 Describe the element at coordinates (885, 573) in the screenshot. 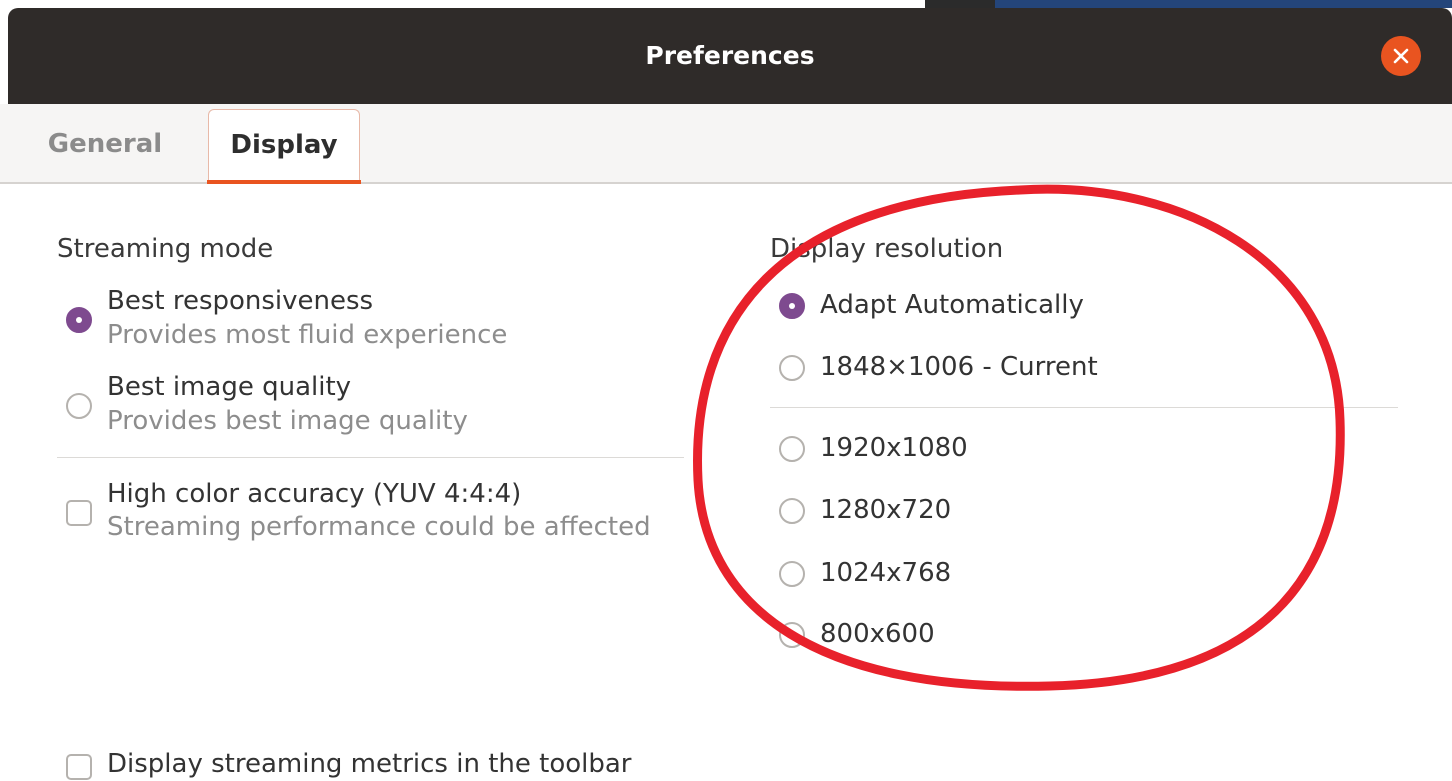

I see `resolution-label-1024x768: 1024x768` at that location.